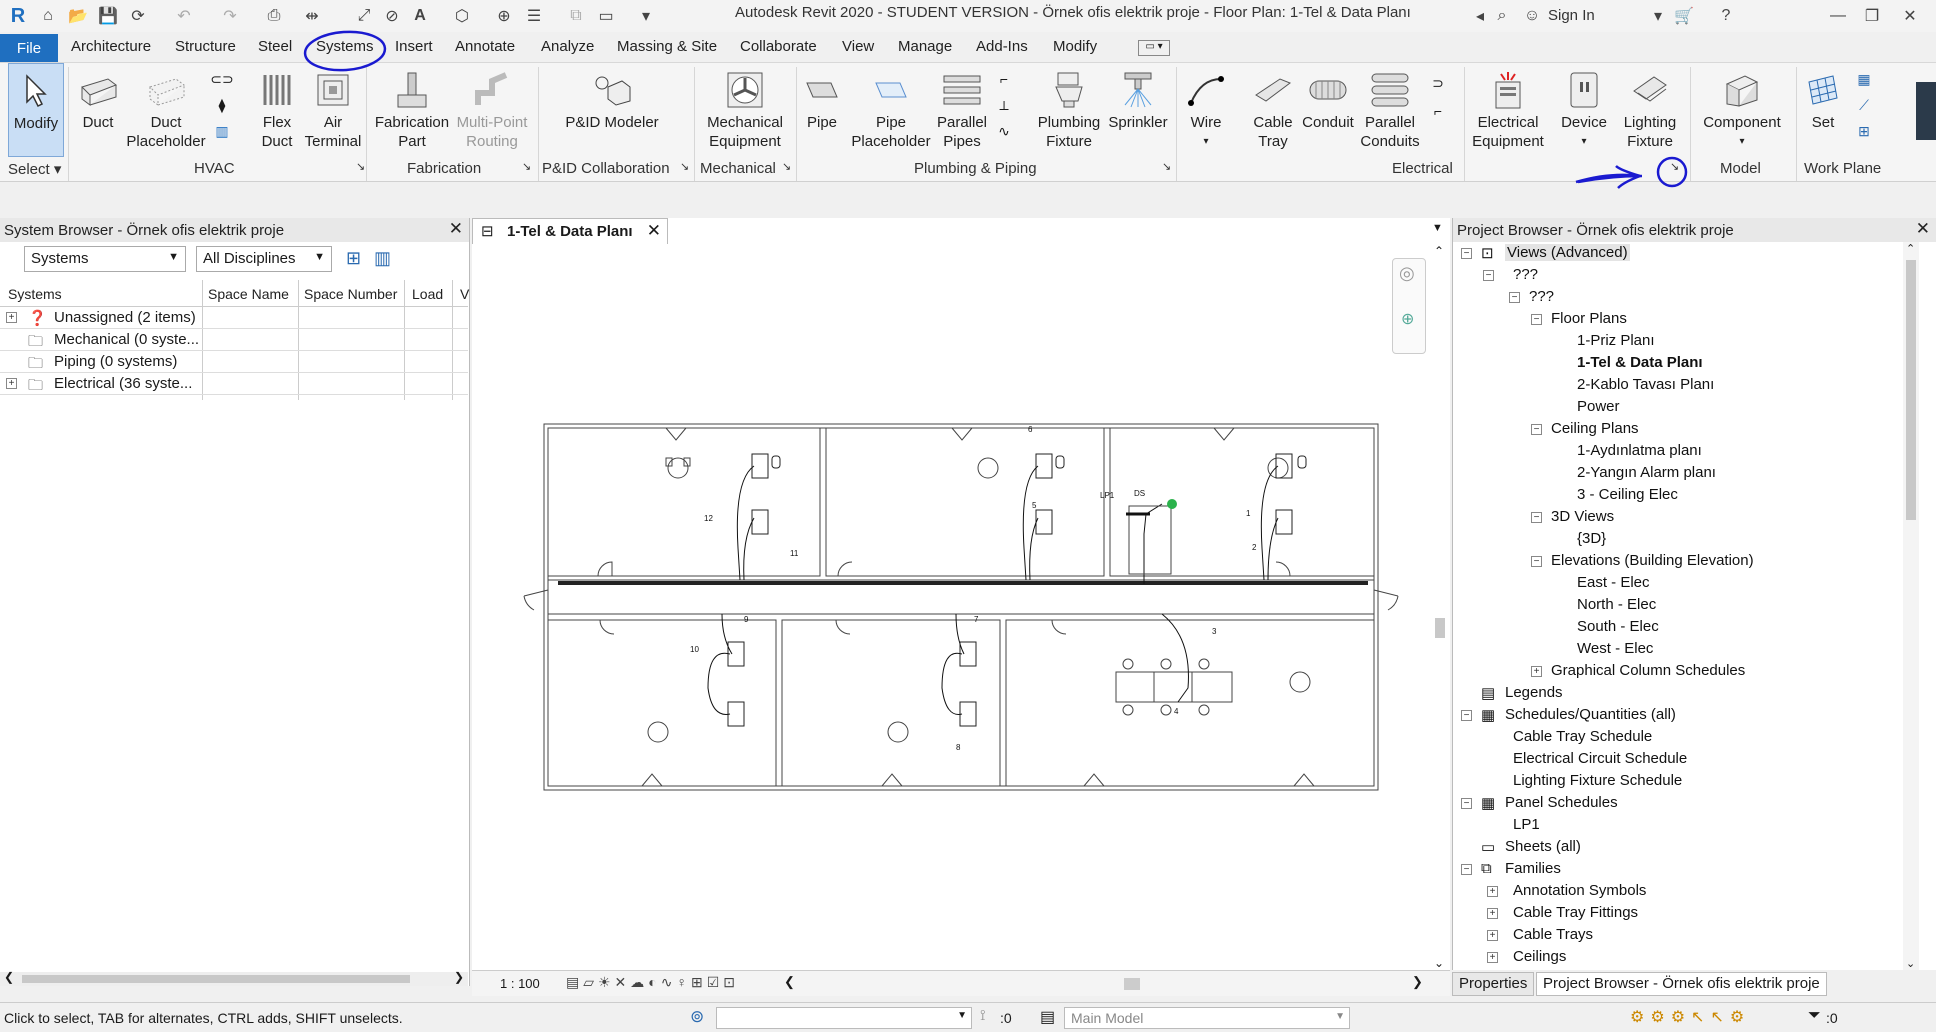 The height and width of the screenshot is (1032, 1936). Describe the element at coordinates (1616, 340) in the screenshot. I see `tree-node-view: 1-Priz Planı` at that location.